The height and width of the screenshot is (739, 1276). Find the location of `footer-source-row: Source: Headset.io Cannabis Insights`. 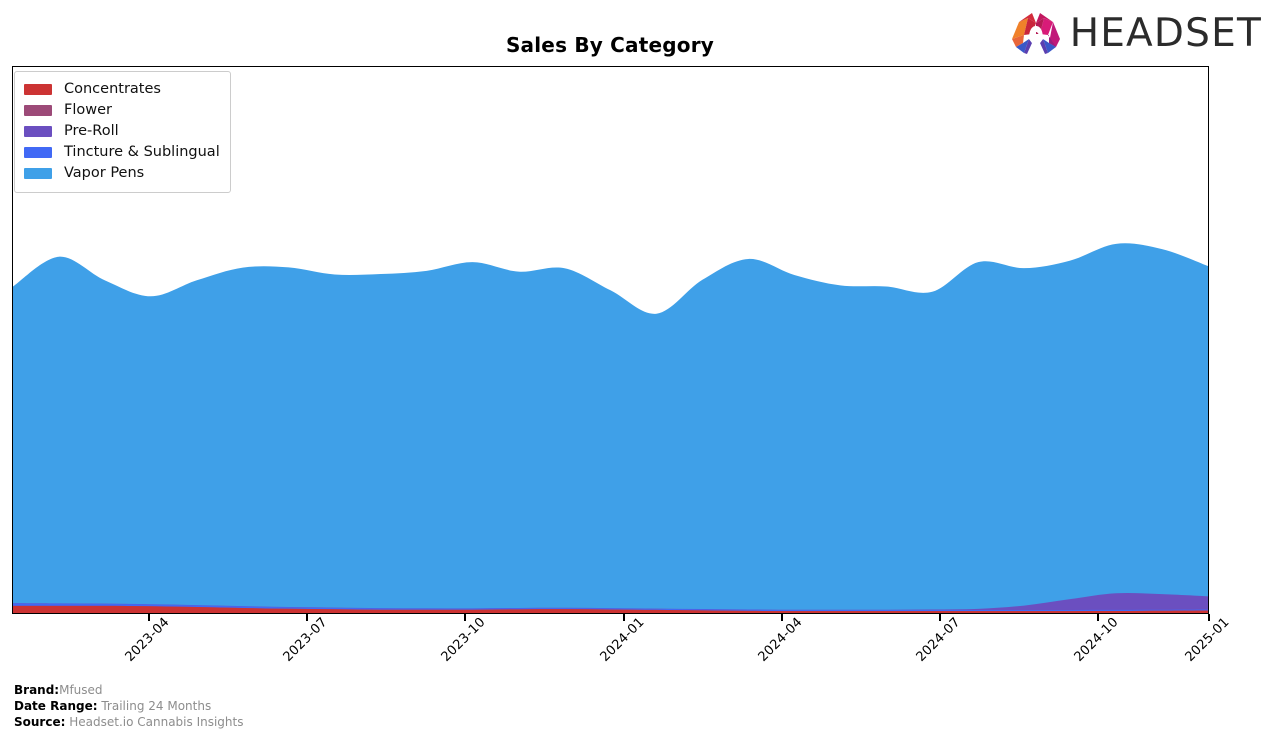

footer-source-row: Source: Headset.io Cannabis Insights is located at coordinates (128, 722).